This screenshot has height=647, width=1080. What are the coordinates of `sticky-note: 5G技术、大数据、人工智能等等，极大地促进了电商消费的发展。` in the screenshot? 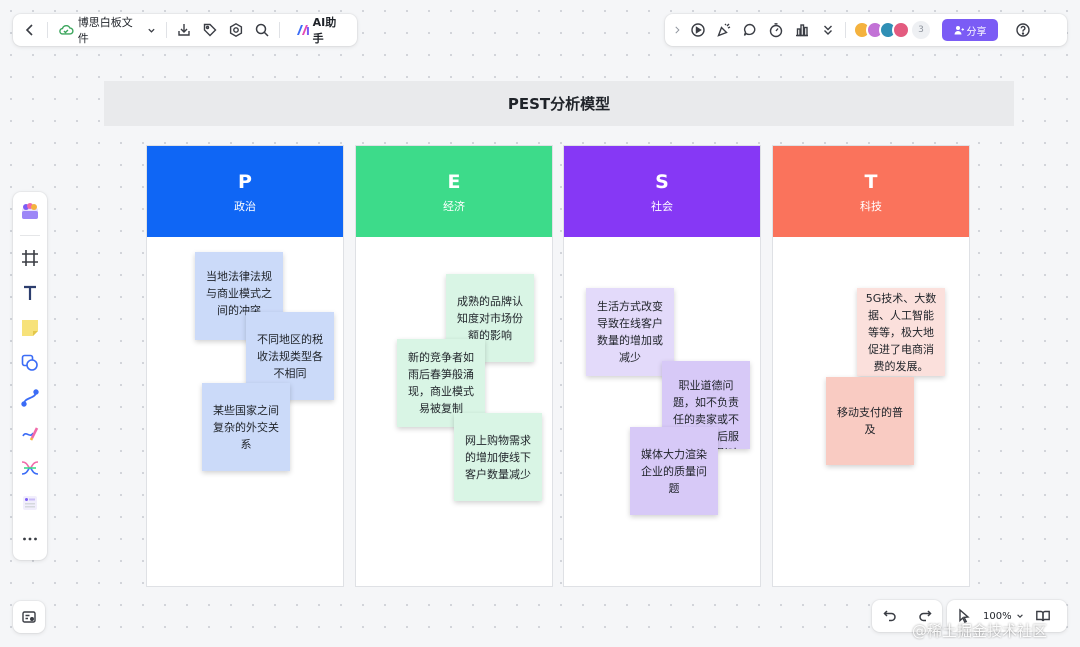 It's located at (901, 332).